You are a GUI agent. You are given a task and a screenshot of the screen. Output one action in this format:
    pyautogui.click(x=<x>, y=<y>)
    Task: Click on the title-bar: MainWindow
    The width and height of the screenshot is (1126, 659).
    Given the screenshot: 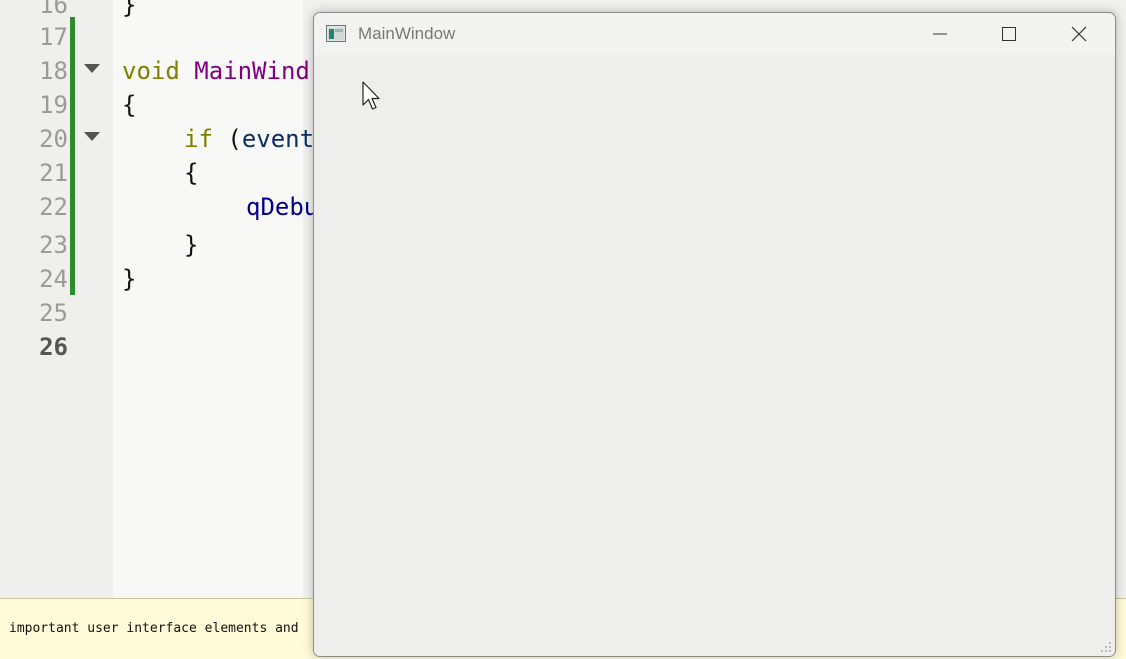 What is the action you would take?
    pyautogui.click(x=714, y=34)
    